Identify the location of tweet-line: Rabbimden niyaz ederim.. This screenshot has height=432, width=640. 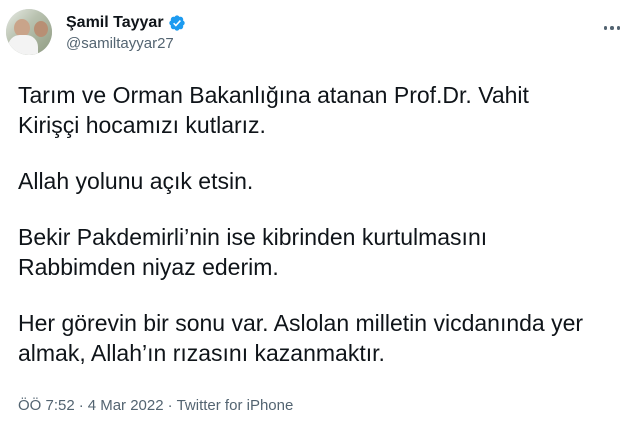
(148, 267).